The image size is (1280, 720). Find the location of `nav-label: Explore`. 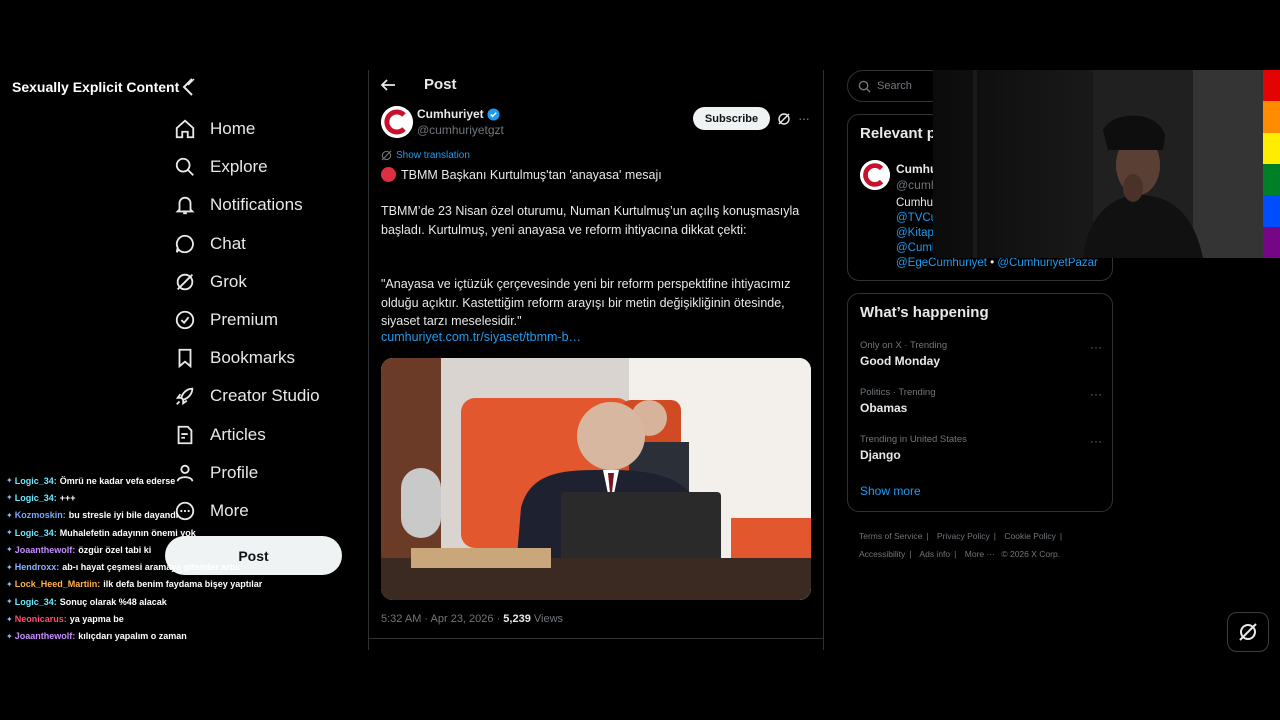

nav-label: Explore is located at coordinates (239, 167).